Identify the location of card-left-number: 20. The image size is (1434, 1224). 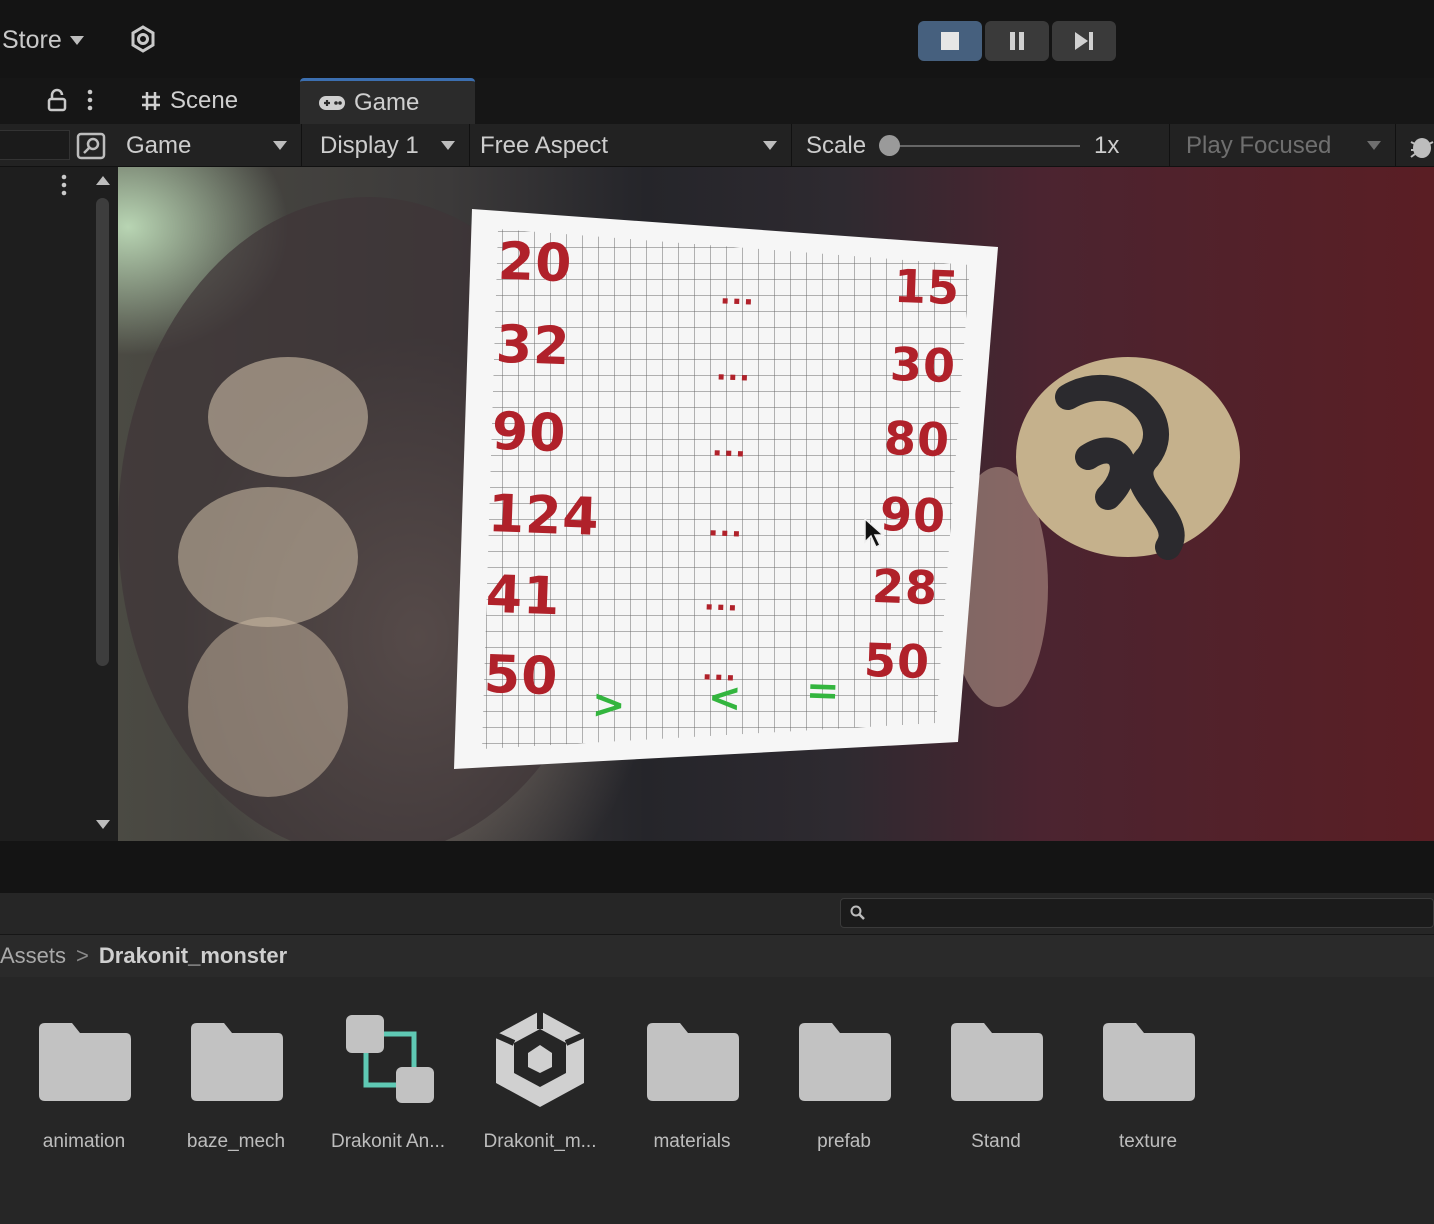
(535, 263).